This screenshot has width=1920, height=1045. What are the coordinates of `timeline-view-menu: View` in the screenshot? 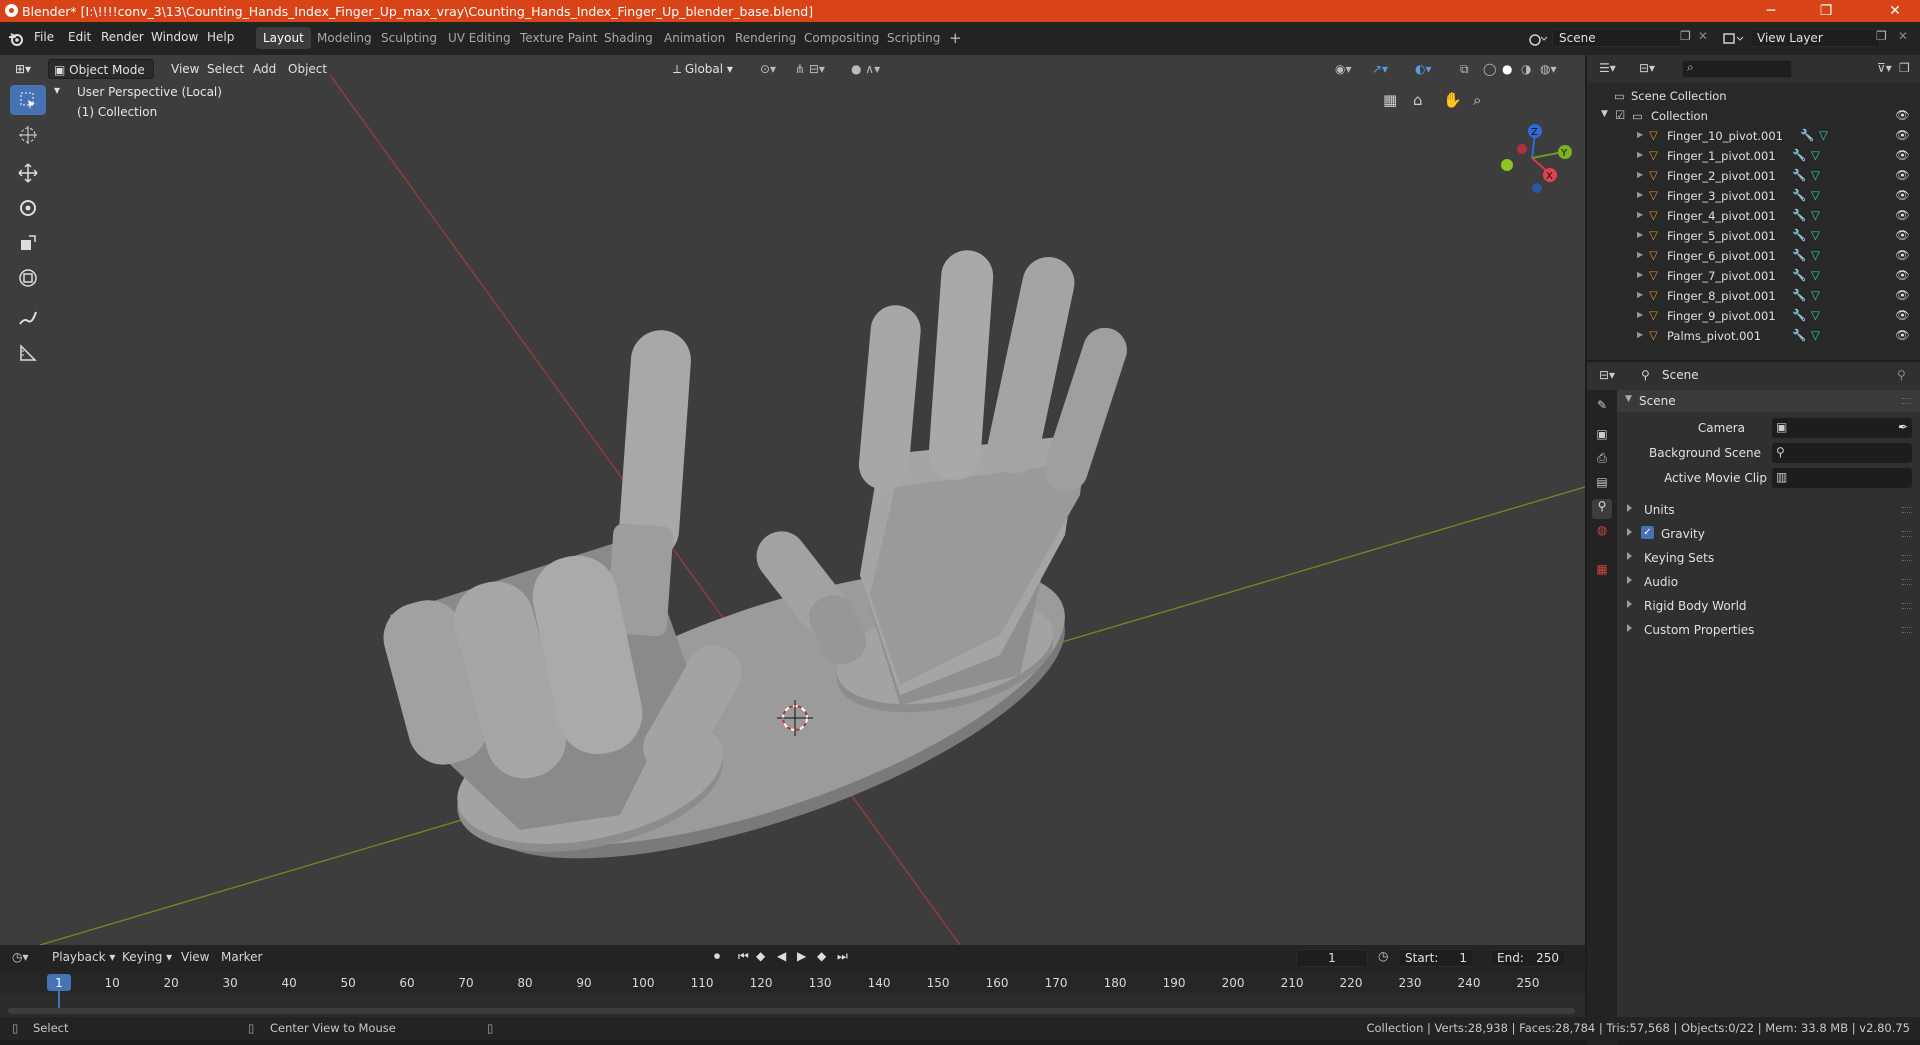 It's located at (195, 957).